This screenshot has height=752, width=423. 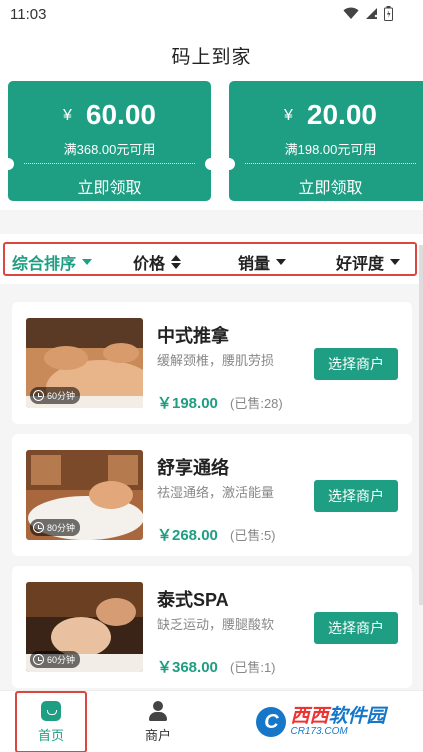 I want to click on coupon-card: ¥60.00 满368.00元可用 立即领取, so click(x=109, y=141).